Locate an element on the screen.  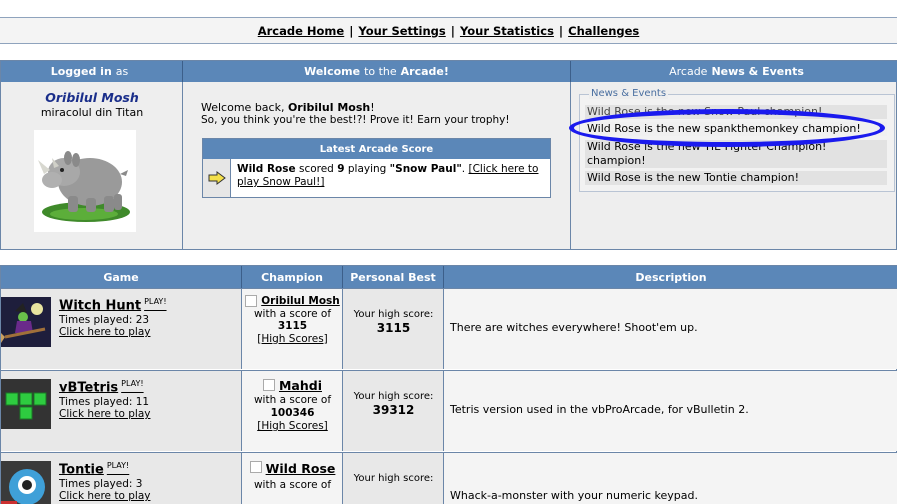
column-header-personal-best: Personal Best is located at coordinates (393, 277).